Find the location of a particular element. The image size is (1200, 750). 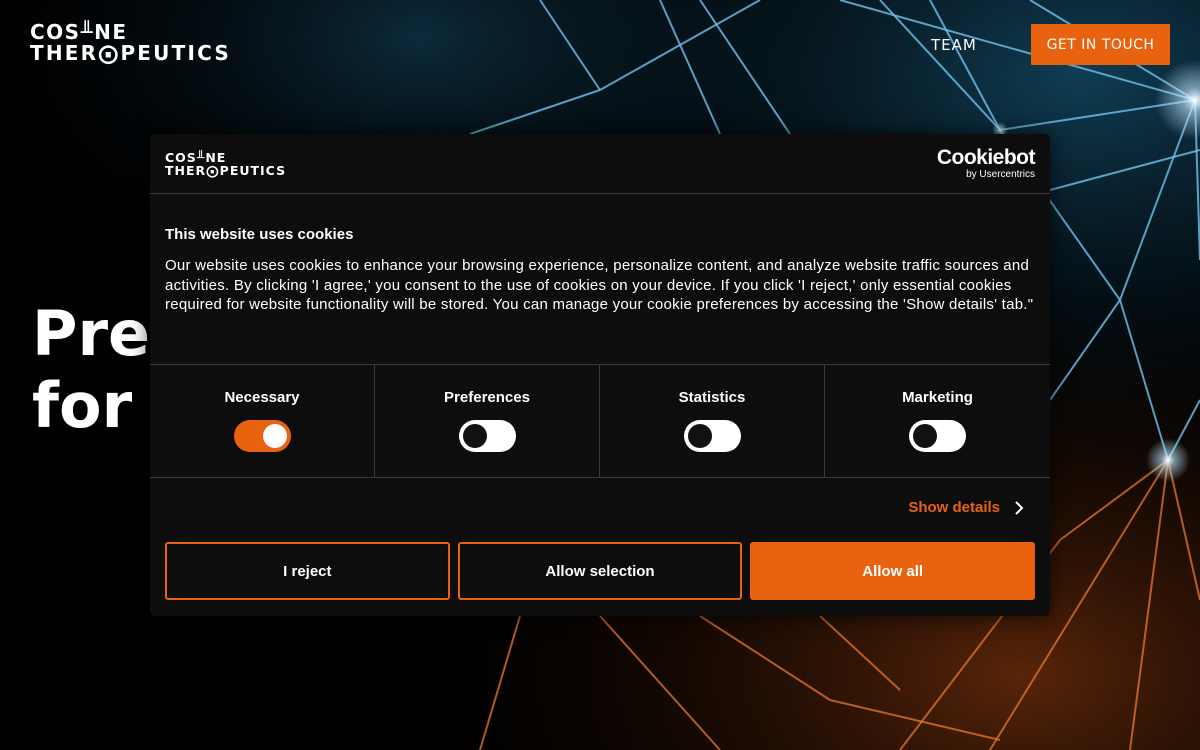

show-details-link: Show details is located at coordinates (966, 507).